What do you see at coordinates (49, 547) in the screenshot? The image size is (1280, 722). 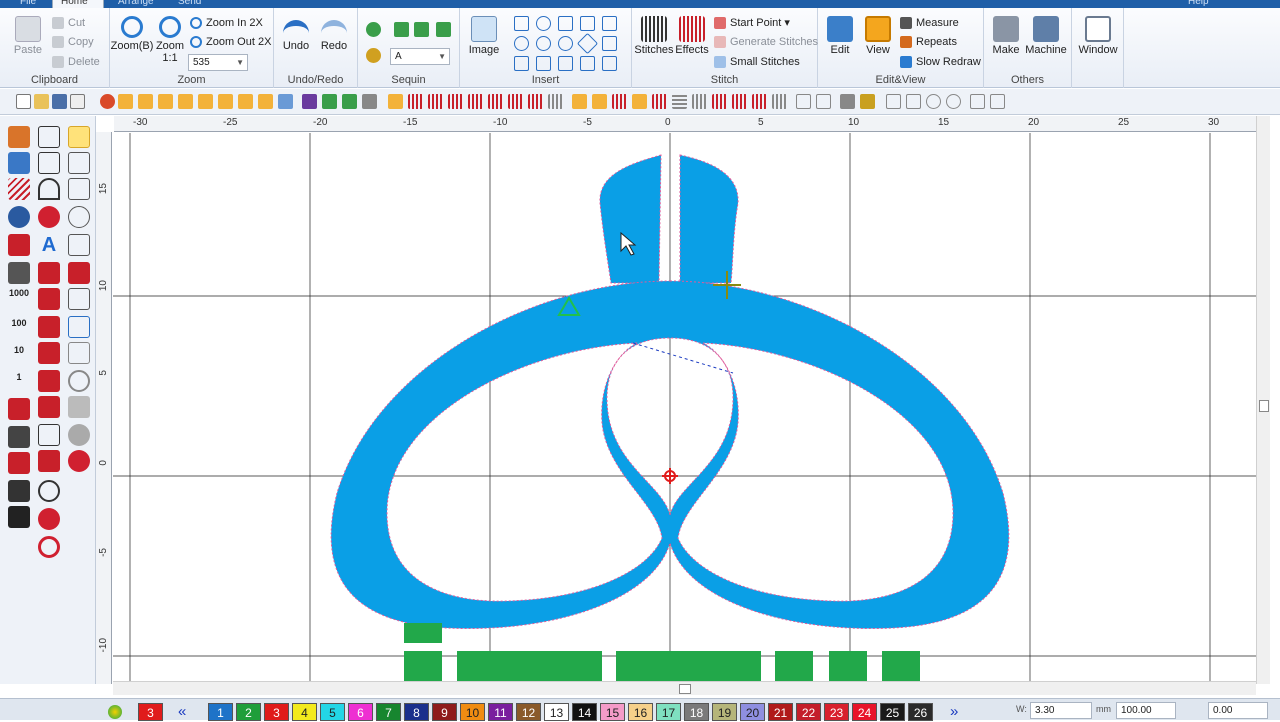 I see `flower-stamp-icon` at bounding box center [49, 547].